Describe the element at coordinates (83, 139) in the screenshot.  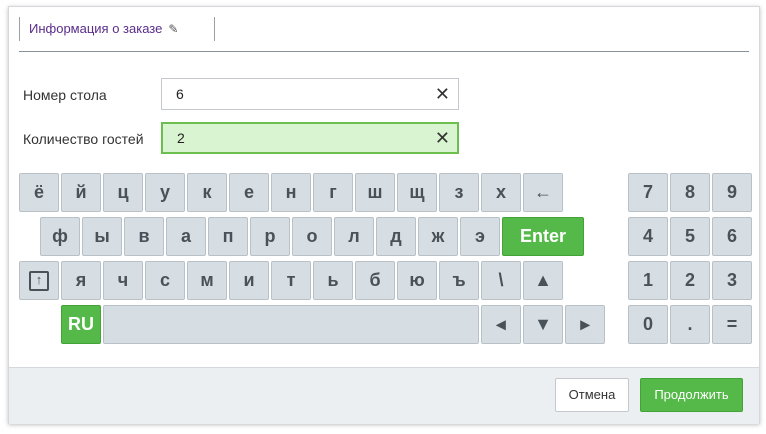
I see `guests-label: Количество гостей` at that location.